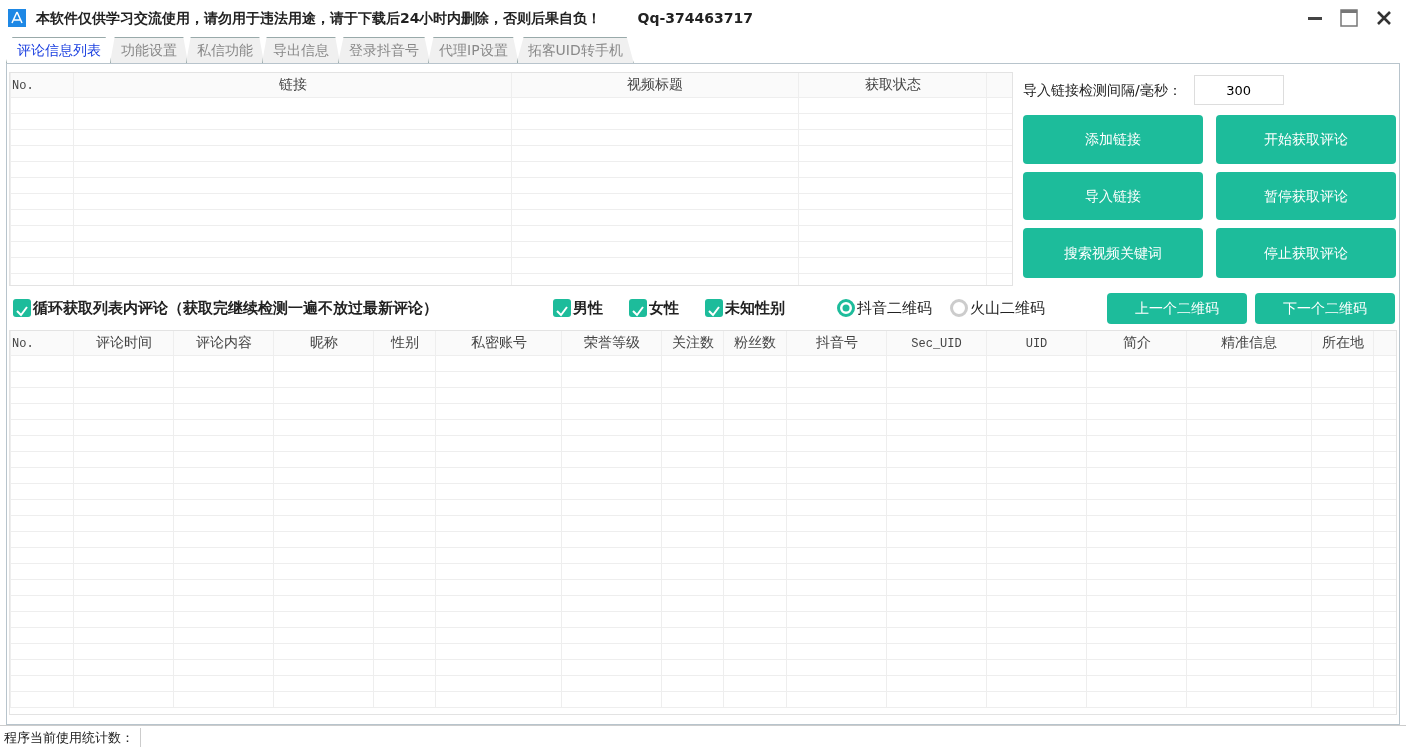 The height and width of the screenshot is (751, 1406). Describe the element at coordinates (319, 18) in the screenshot. I see `window-title: 本软件仅供学习交流使用，请勿用于违法用途，请于下载后24小时内删除，否则后果自负！` at that location.